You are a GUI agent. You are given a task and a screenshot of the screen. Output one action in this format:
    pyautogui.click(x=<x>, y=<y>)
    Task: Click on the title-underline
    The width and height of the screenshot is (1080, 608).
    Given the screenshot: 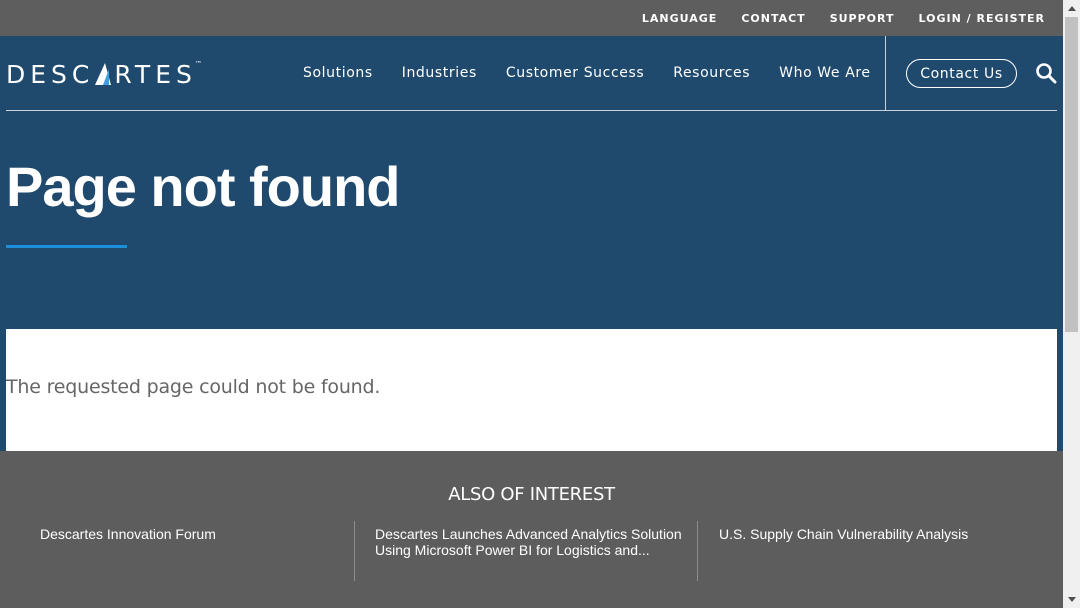 What is the action you would take?
    pyautogui.click(x=66, y=246)
    